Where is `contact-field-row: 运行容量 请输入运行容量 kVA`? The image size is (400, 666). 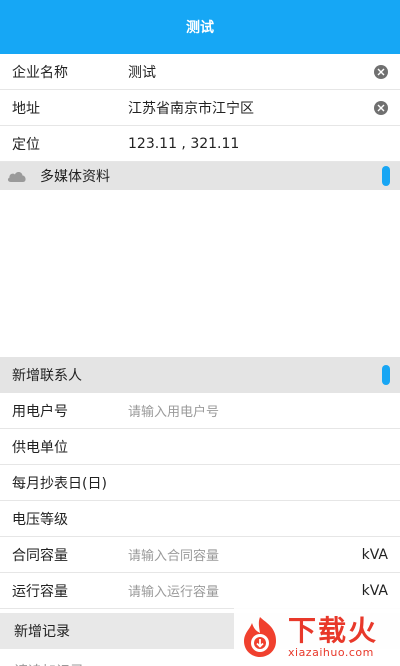
contact-field-row: 运行容量 请输入运行容量 kVA is located at coordinates (200, 591).